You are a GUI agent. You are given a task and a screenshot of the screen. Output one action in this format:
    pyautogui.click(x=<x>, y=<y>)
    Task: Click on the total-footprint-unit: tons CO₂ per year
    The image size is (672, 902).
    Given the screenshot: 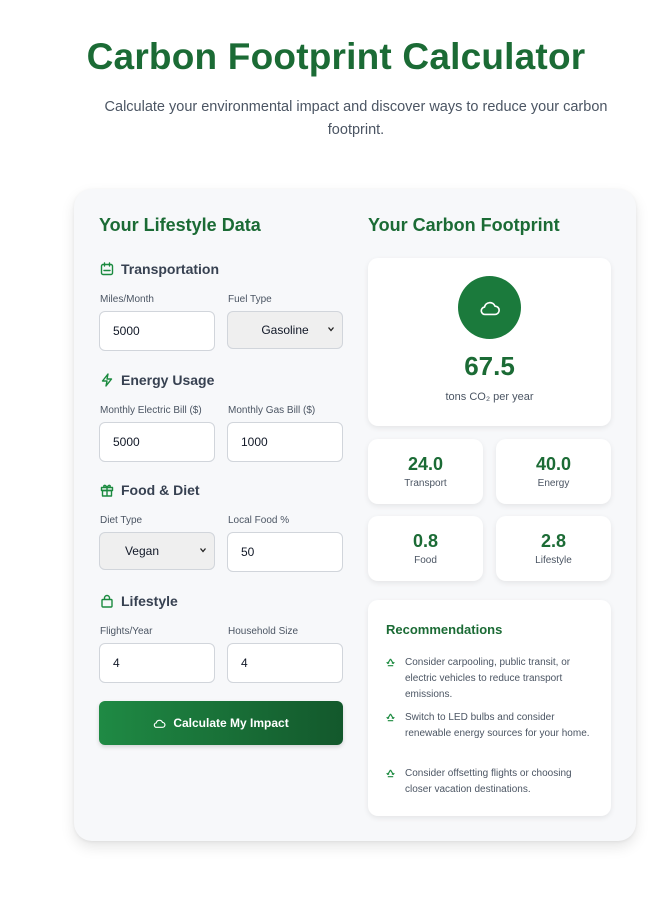 What is the action you would take?
    pyautogui.click(x=489, y=397)
    